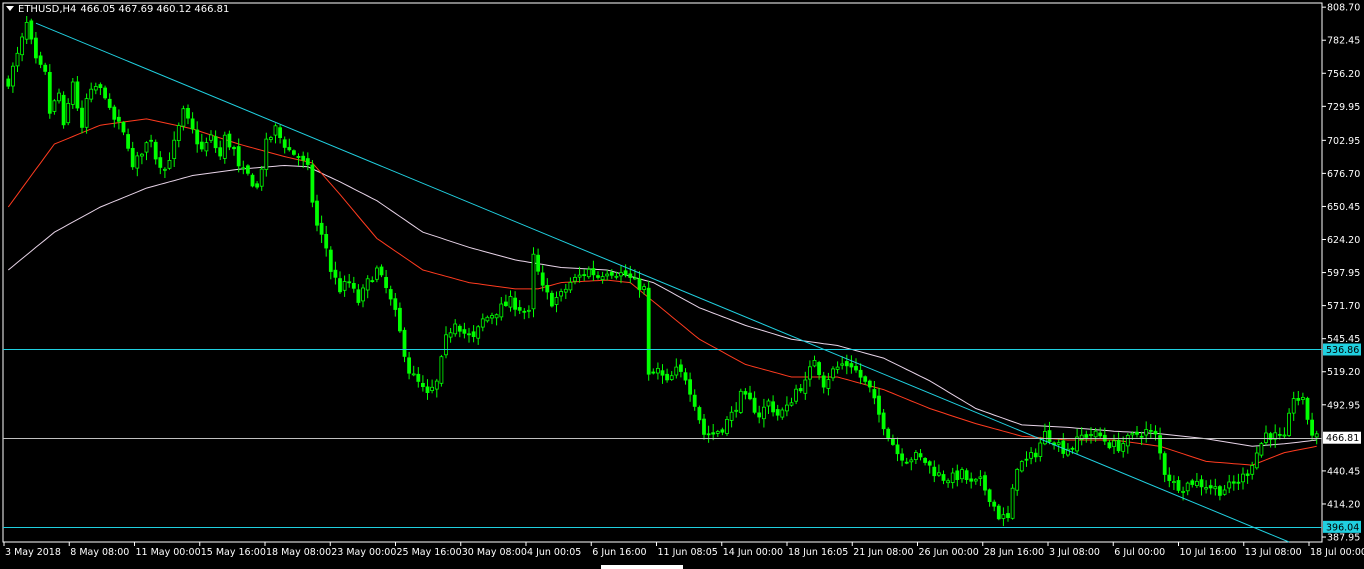 This screenshot has width=1364, height=569. What do you see at coordinates (1342, 438) in the screenshot?
I see `current-price-tag-label: 466.81` at bounding box center [1342, 438].